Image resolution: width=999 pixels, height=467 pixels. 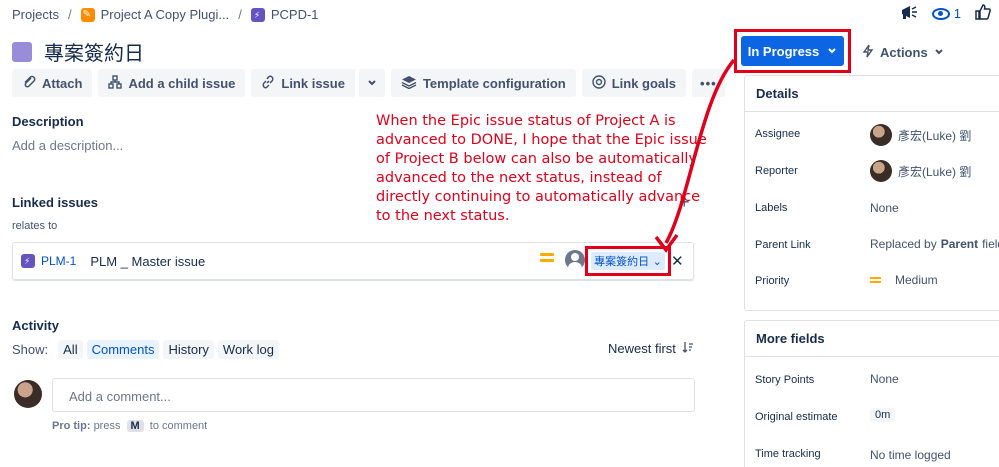 I want to click on labels-label: Labels, so click(x=771, y=208).